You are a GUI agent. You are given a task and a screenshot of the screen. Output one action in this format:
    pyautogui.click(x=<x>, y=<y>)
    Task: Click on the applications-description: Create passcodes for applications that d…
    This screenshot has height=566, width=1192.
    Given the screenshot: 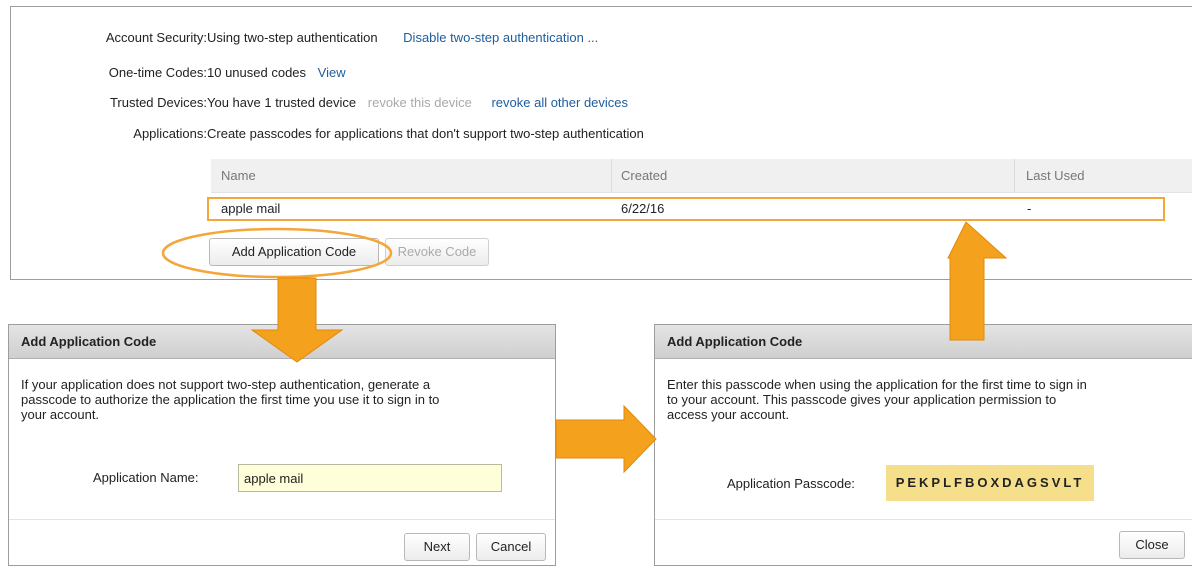 What is the action you would take?
    pyautogui.click(x=425, y=133)
    